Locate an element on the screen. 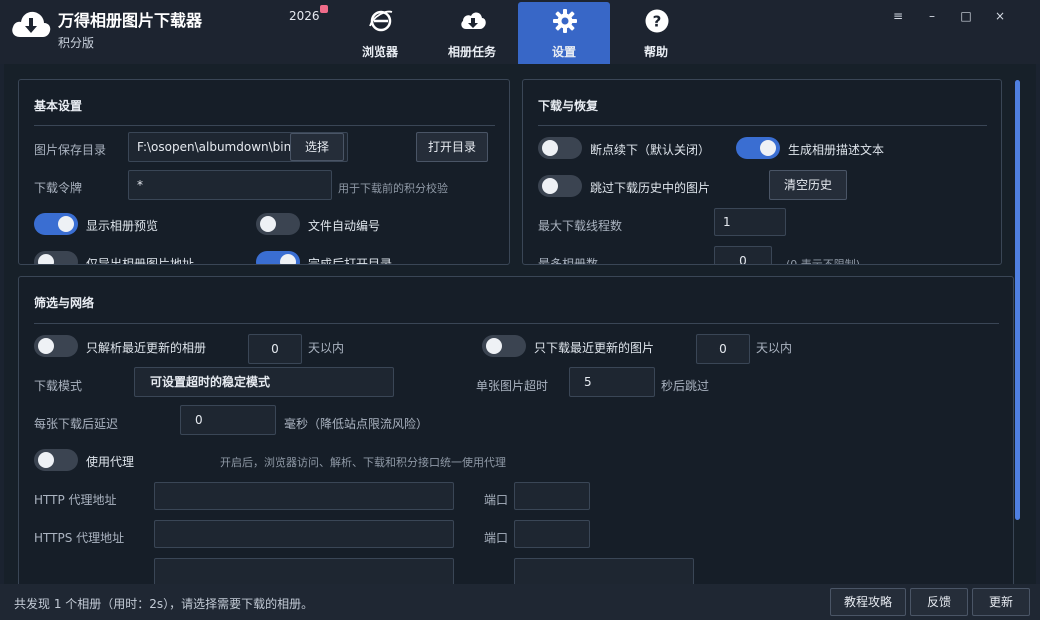  tutorial-button: 教程攻略 is located at coordinates (868, 602).